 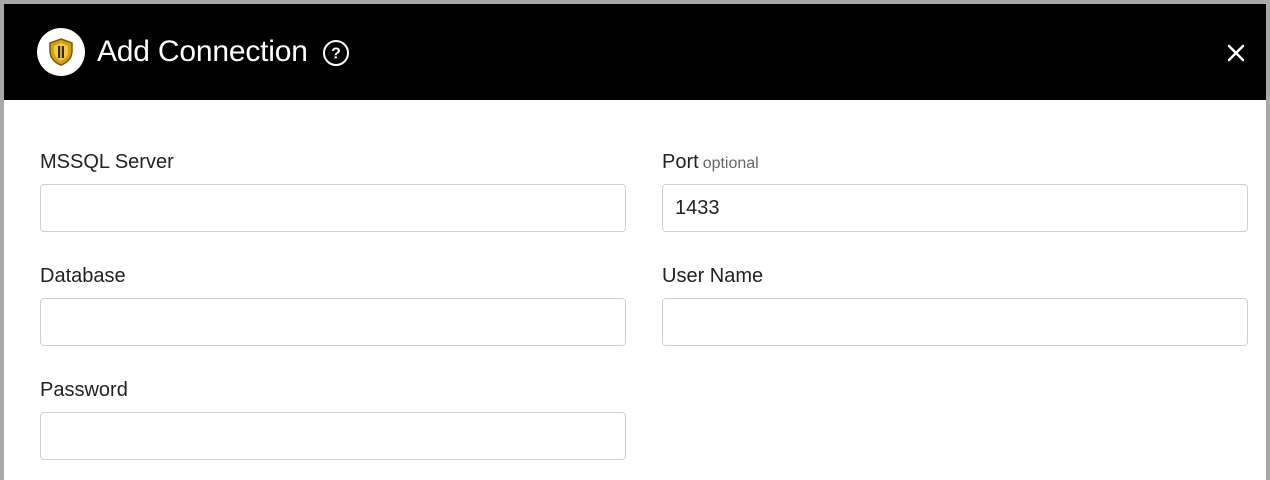 I want to click on question-circle-icon: ?, so click(x=336, y=53).